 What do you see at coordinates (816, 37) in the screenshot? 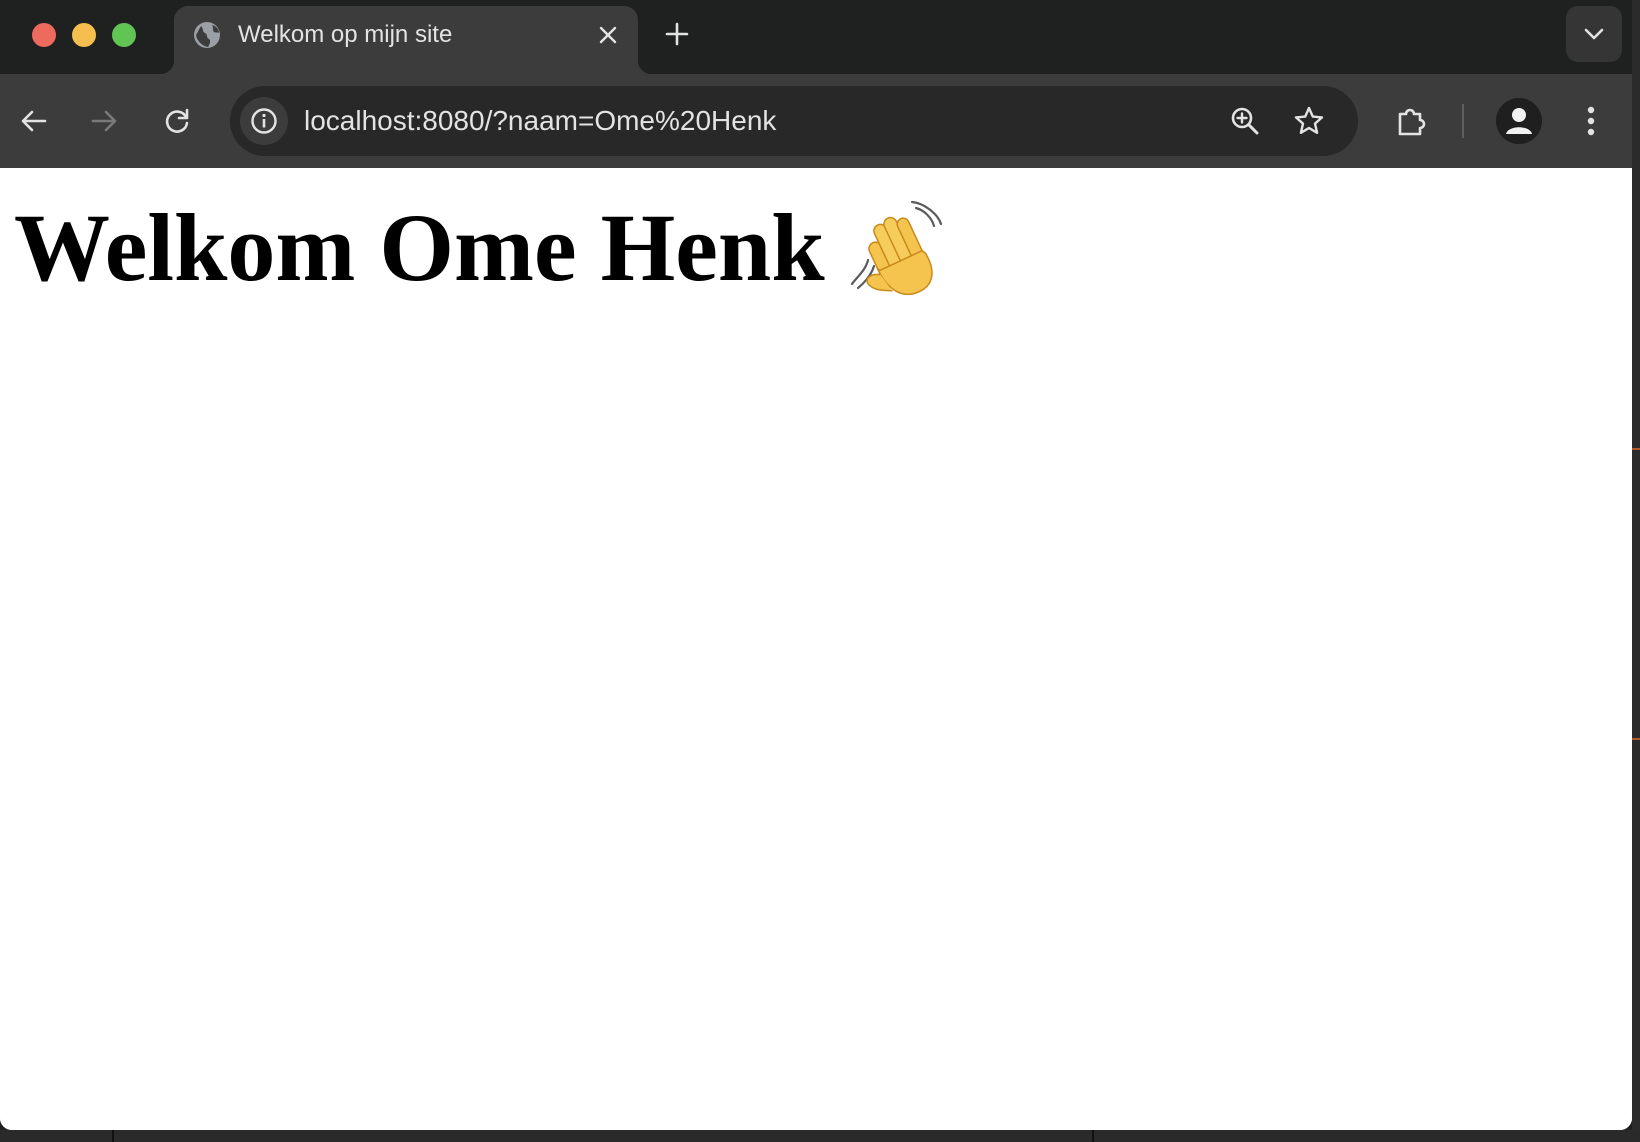
I see `tab-strip: Welkom op mijn site` at bounding box center [816, 37].